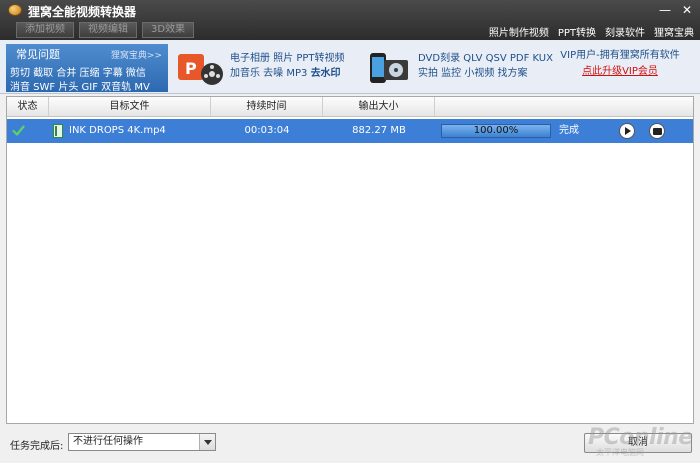  What do you see at coordinates (519, 31) in the screenshot?
I see `photo-to-video-link: 照片制作视频` at bounding box center [519, 31].